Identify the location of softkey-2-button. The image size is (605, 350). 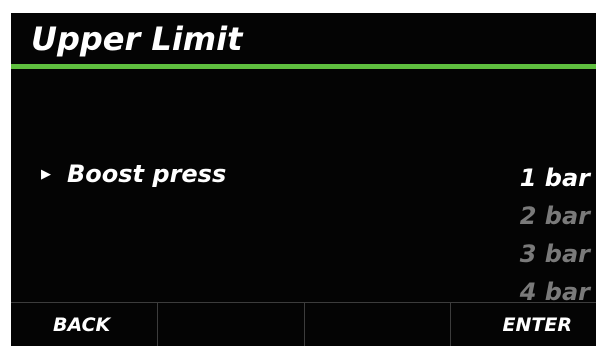
(230, 324).